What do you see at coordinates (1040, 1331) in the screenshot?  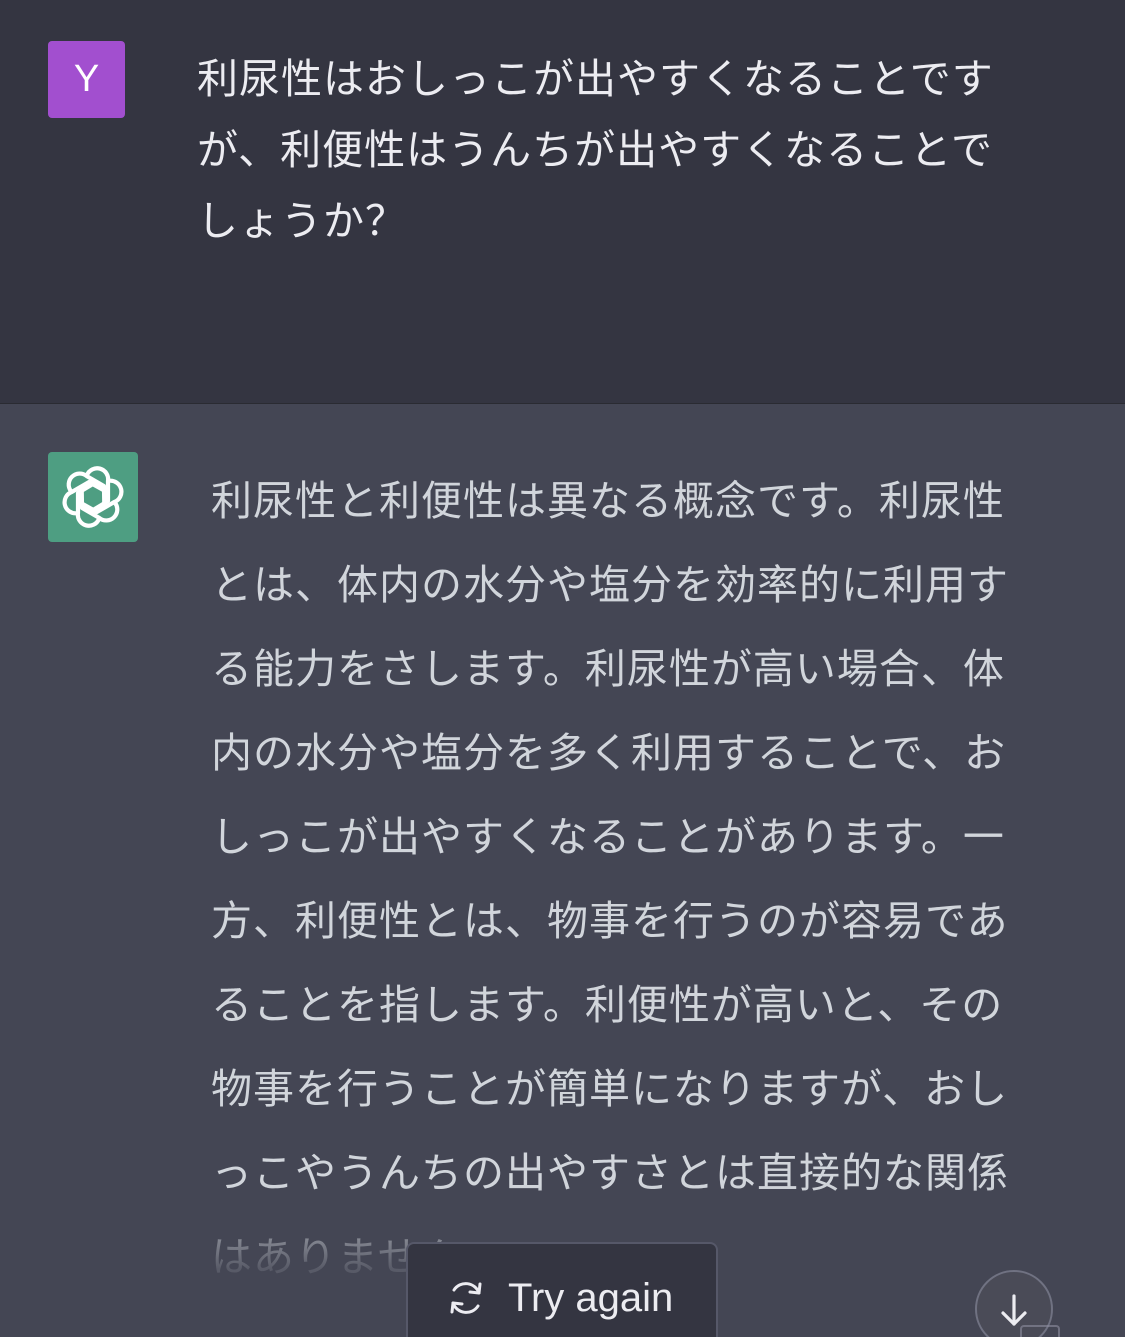 I see `copy-icon` at bounding box center [1040, 1331].